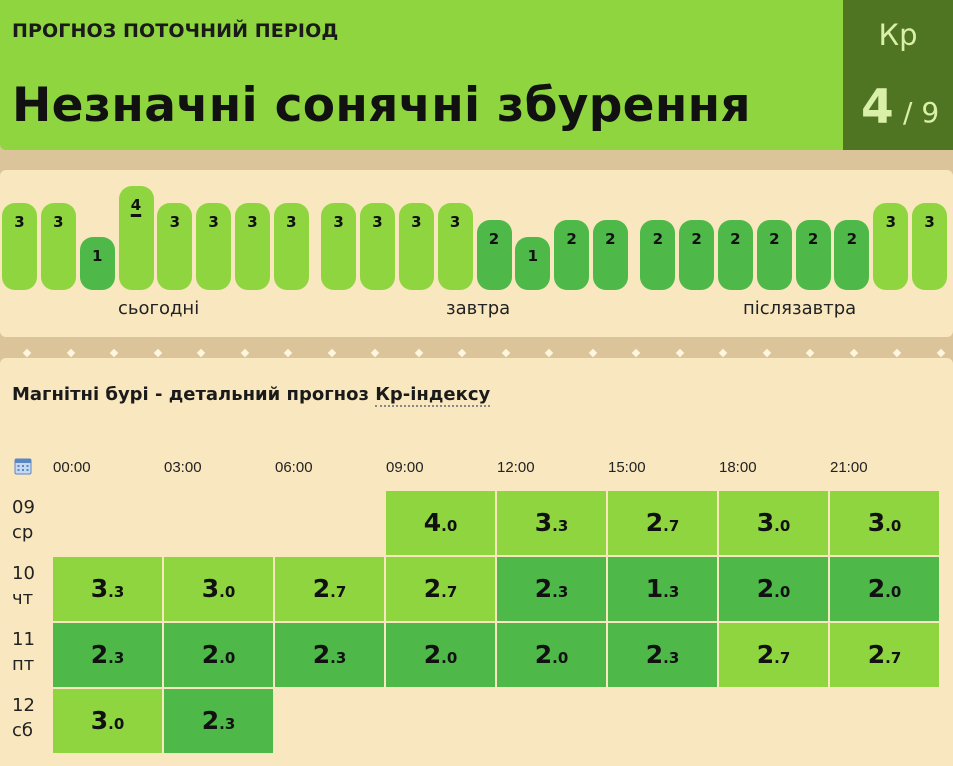 The height and width of the screenshot is (766, 953). Describe the element at coordinates (159, 308) in the screenshot. I see `day-label-today: сьогодні` at that location.